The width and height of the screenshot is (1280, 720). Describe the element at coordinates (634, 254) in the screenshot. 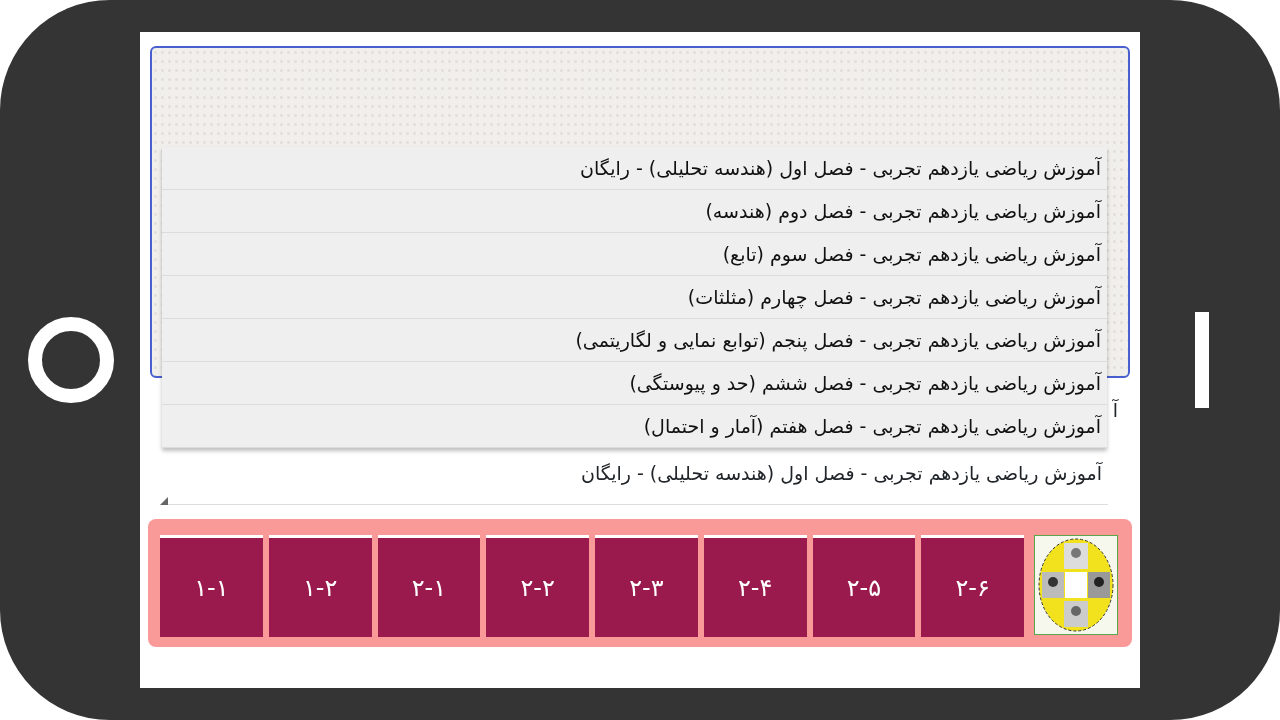

I see `dropdown-option: آموزش ریاضی یازدهم تجربی - فصل سوم (تابع)` at that location.